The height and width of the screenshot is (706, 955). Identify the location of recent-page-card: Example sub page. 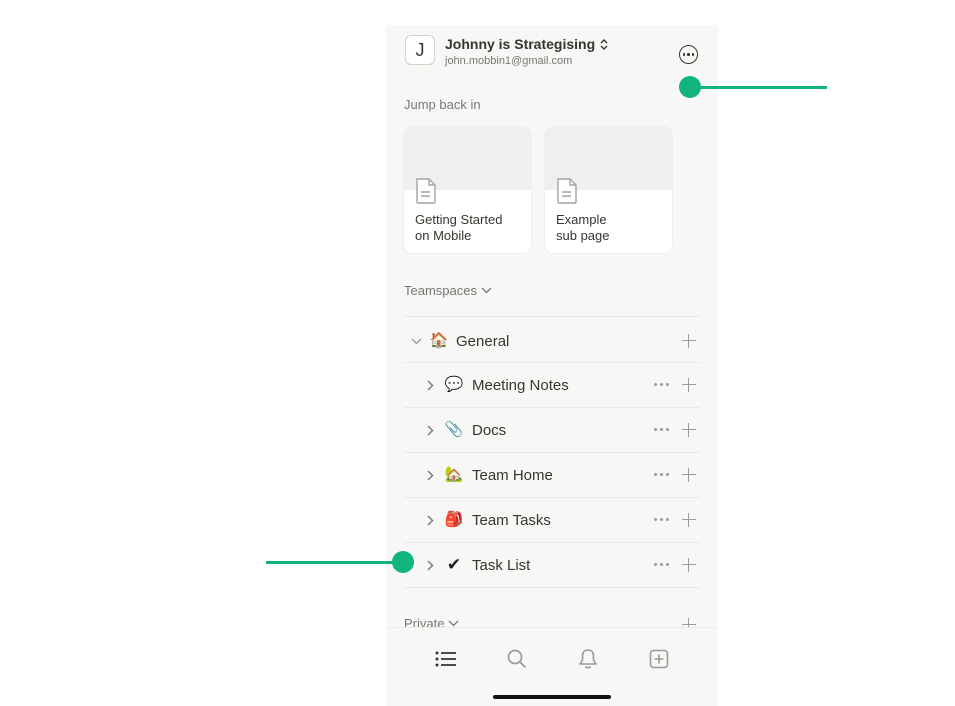
(608, 190).